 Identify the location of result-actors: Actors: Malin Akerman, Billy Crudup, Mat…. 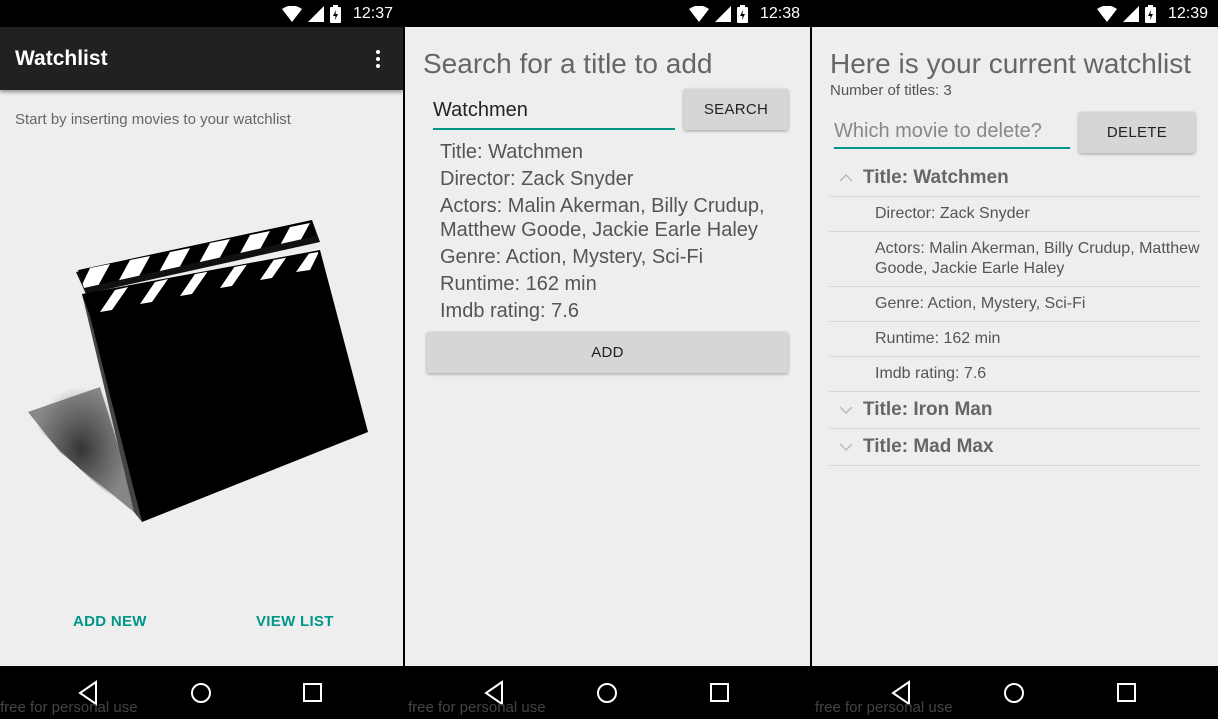
(602, 218).